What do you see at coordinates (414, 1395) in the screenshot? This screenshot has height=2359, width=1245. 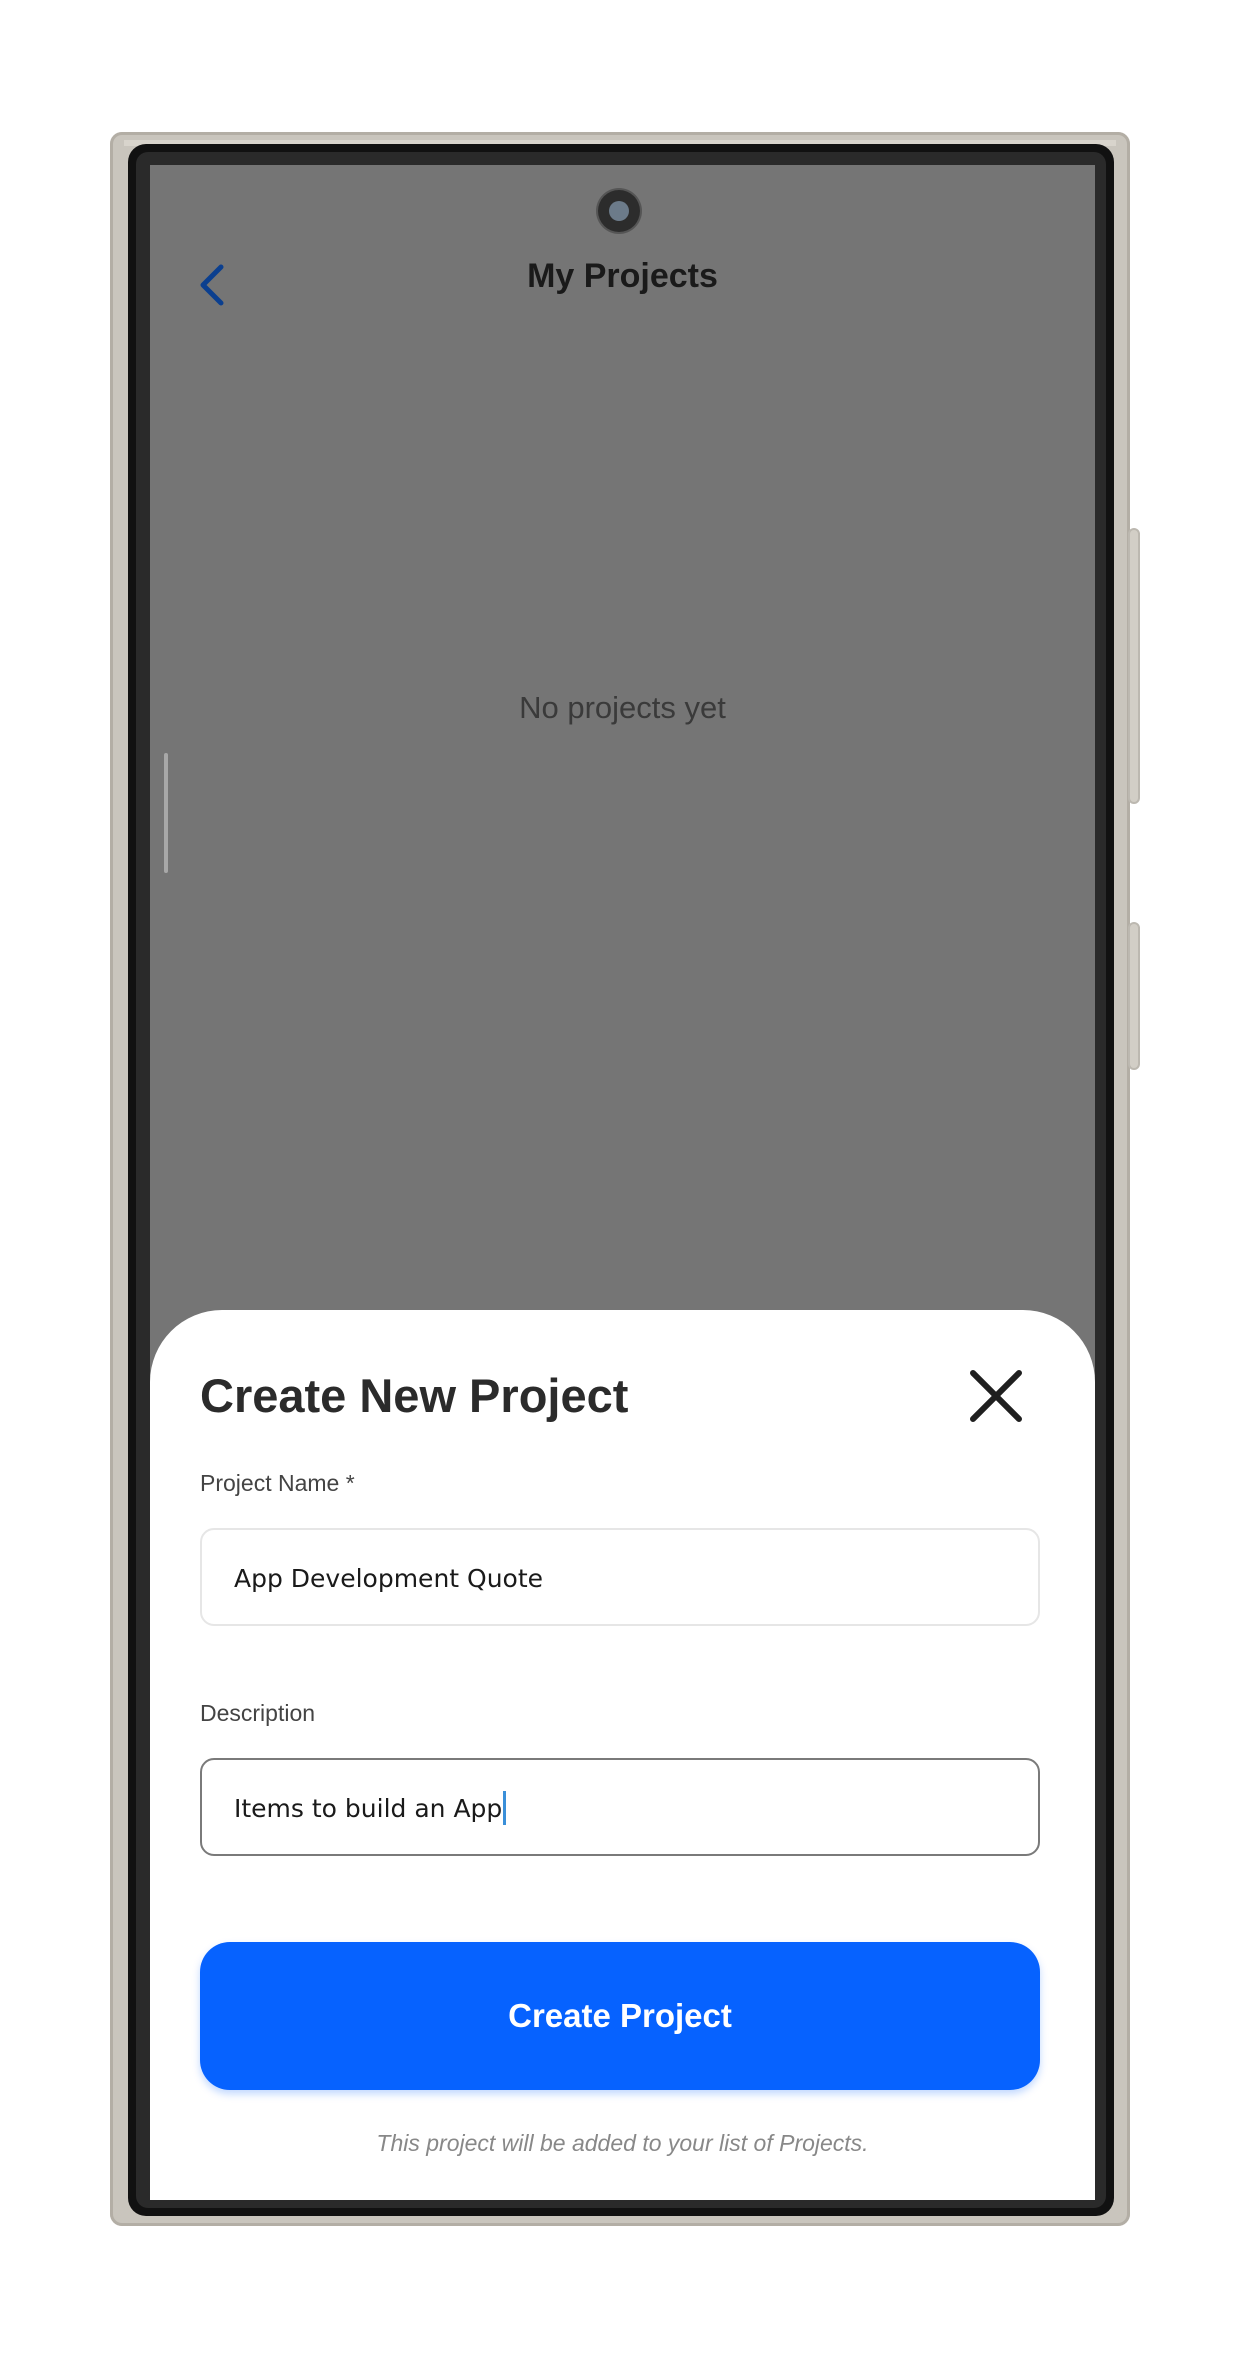 I see `sheet-title: Create New Project` at bounding box center [414, 1395].